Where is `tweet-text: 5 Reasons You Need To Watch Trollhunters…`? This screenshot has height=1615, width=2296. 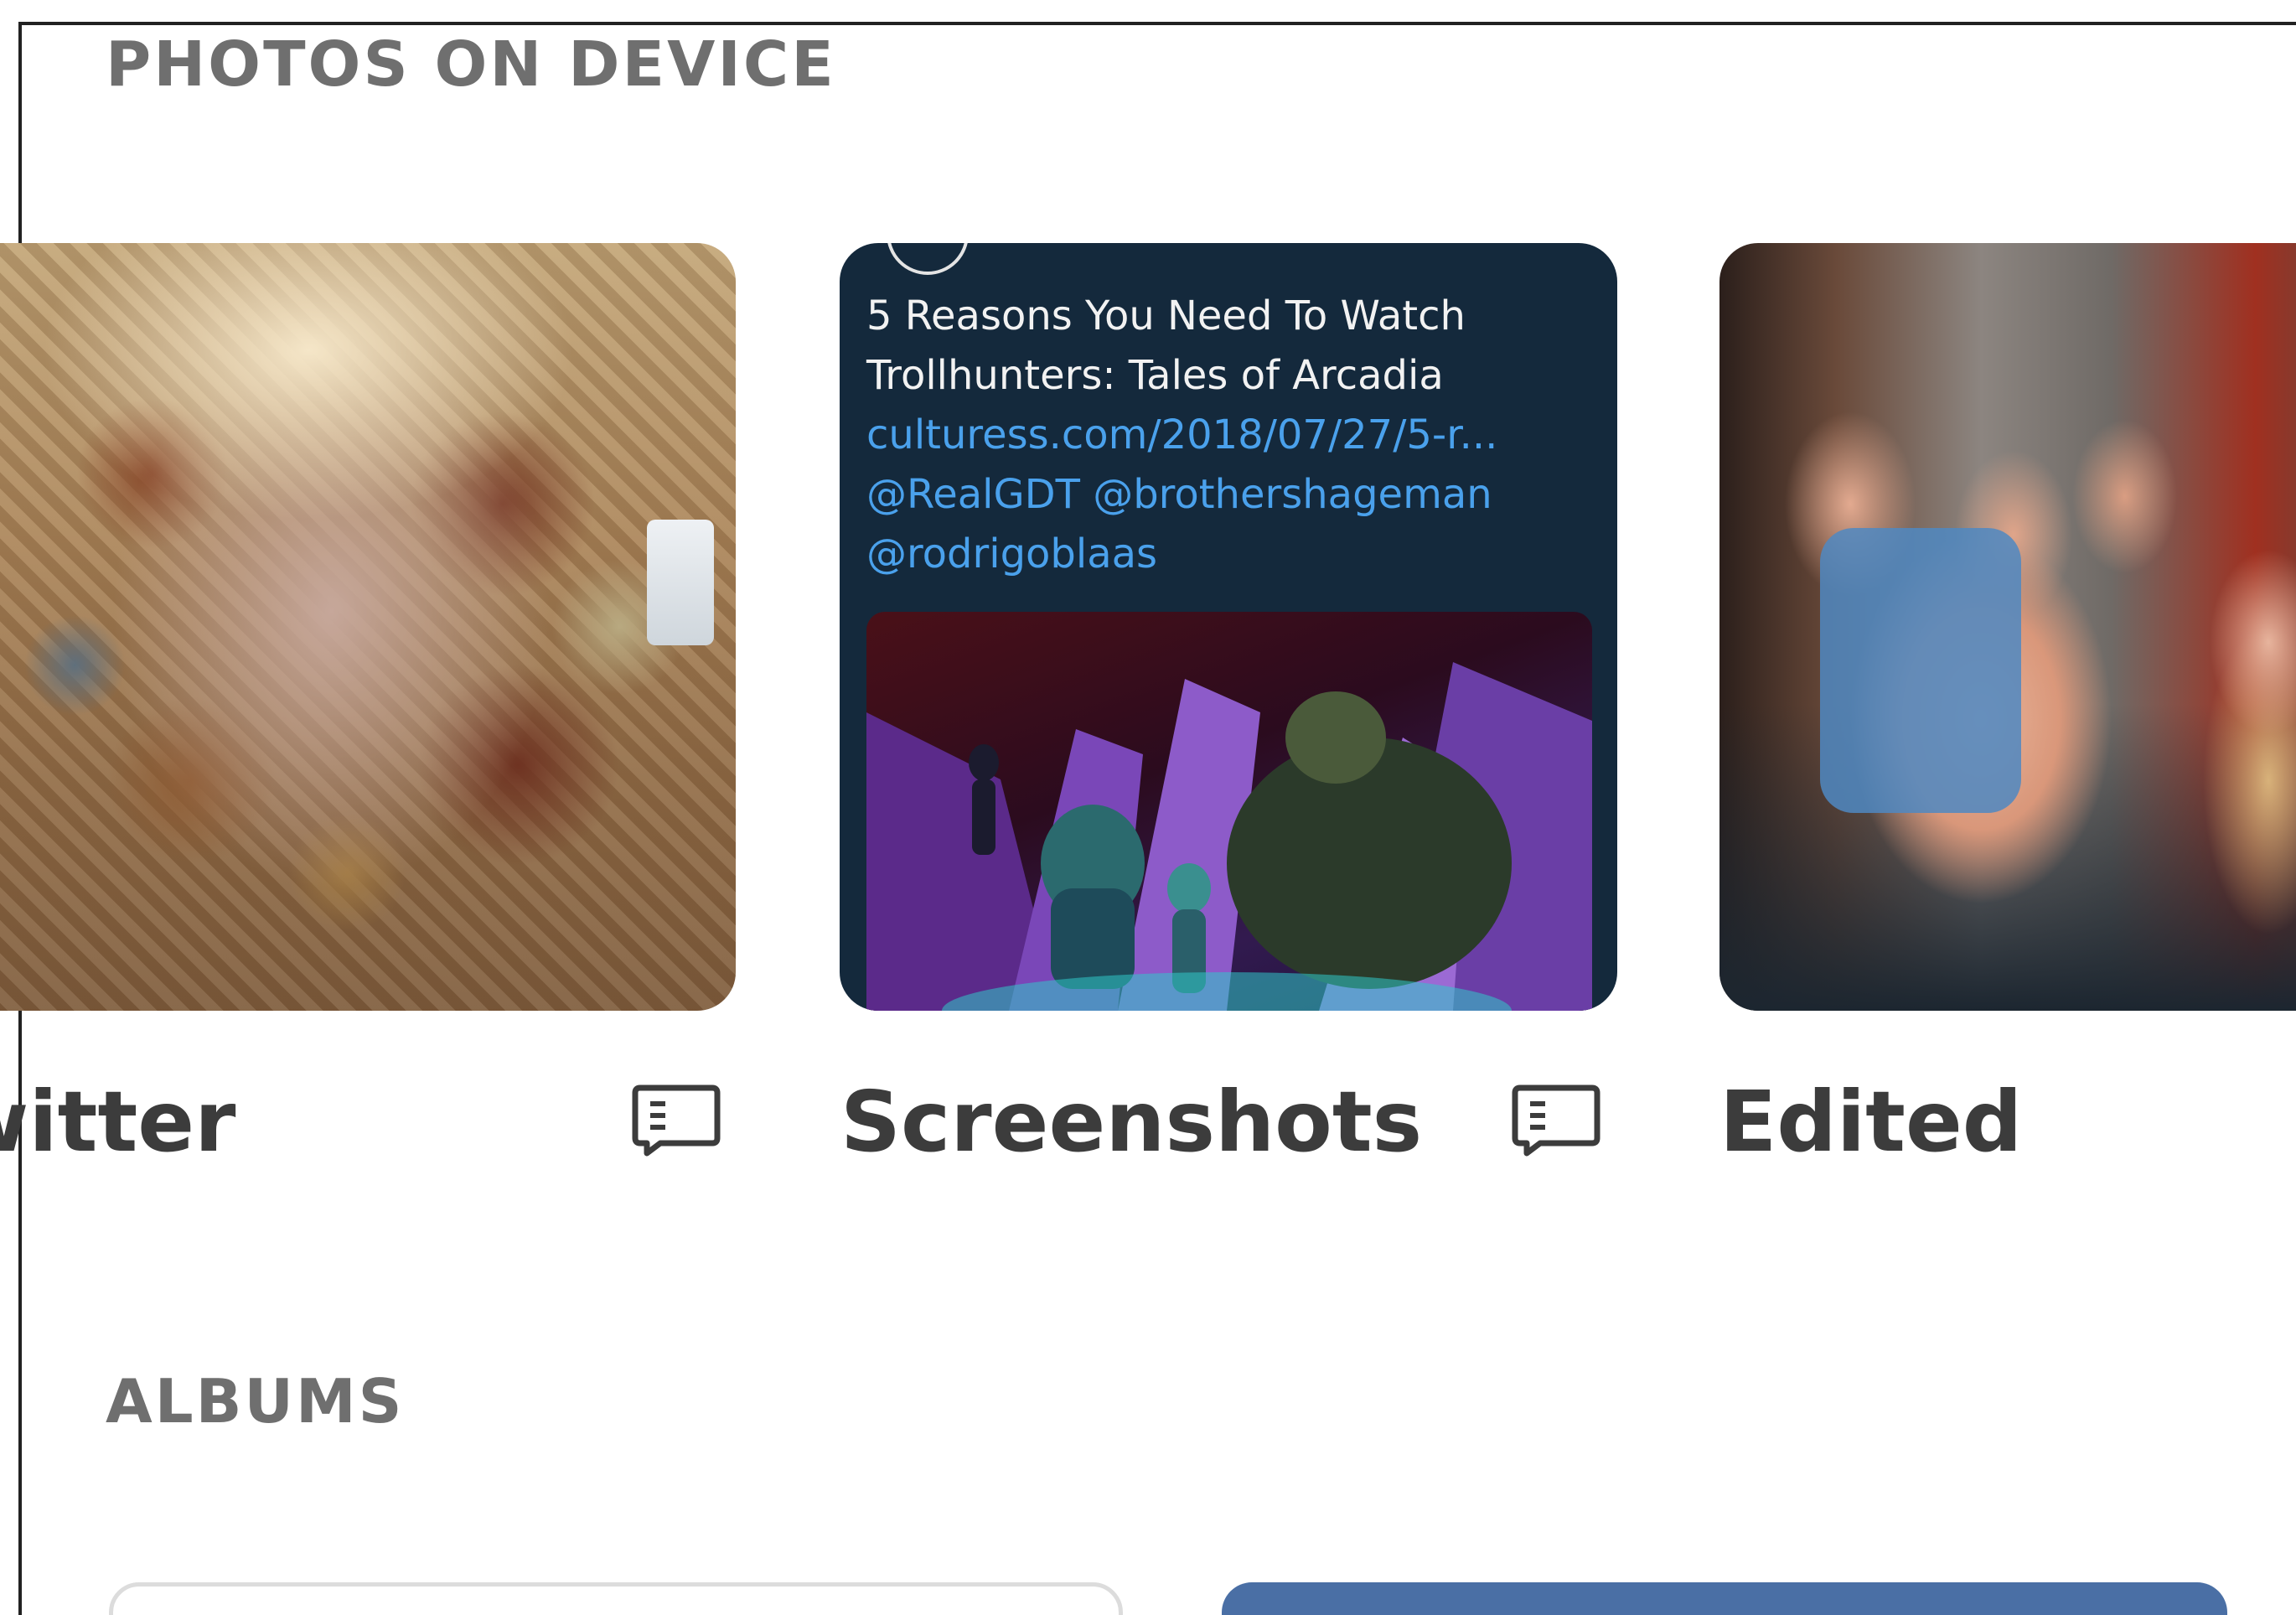 tweet-text: 5 Reasons You Need To Watch Trollhunters… is located at coordinates (1227, 435).